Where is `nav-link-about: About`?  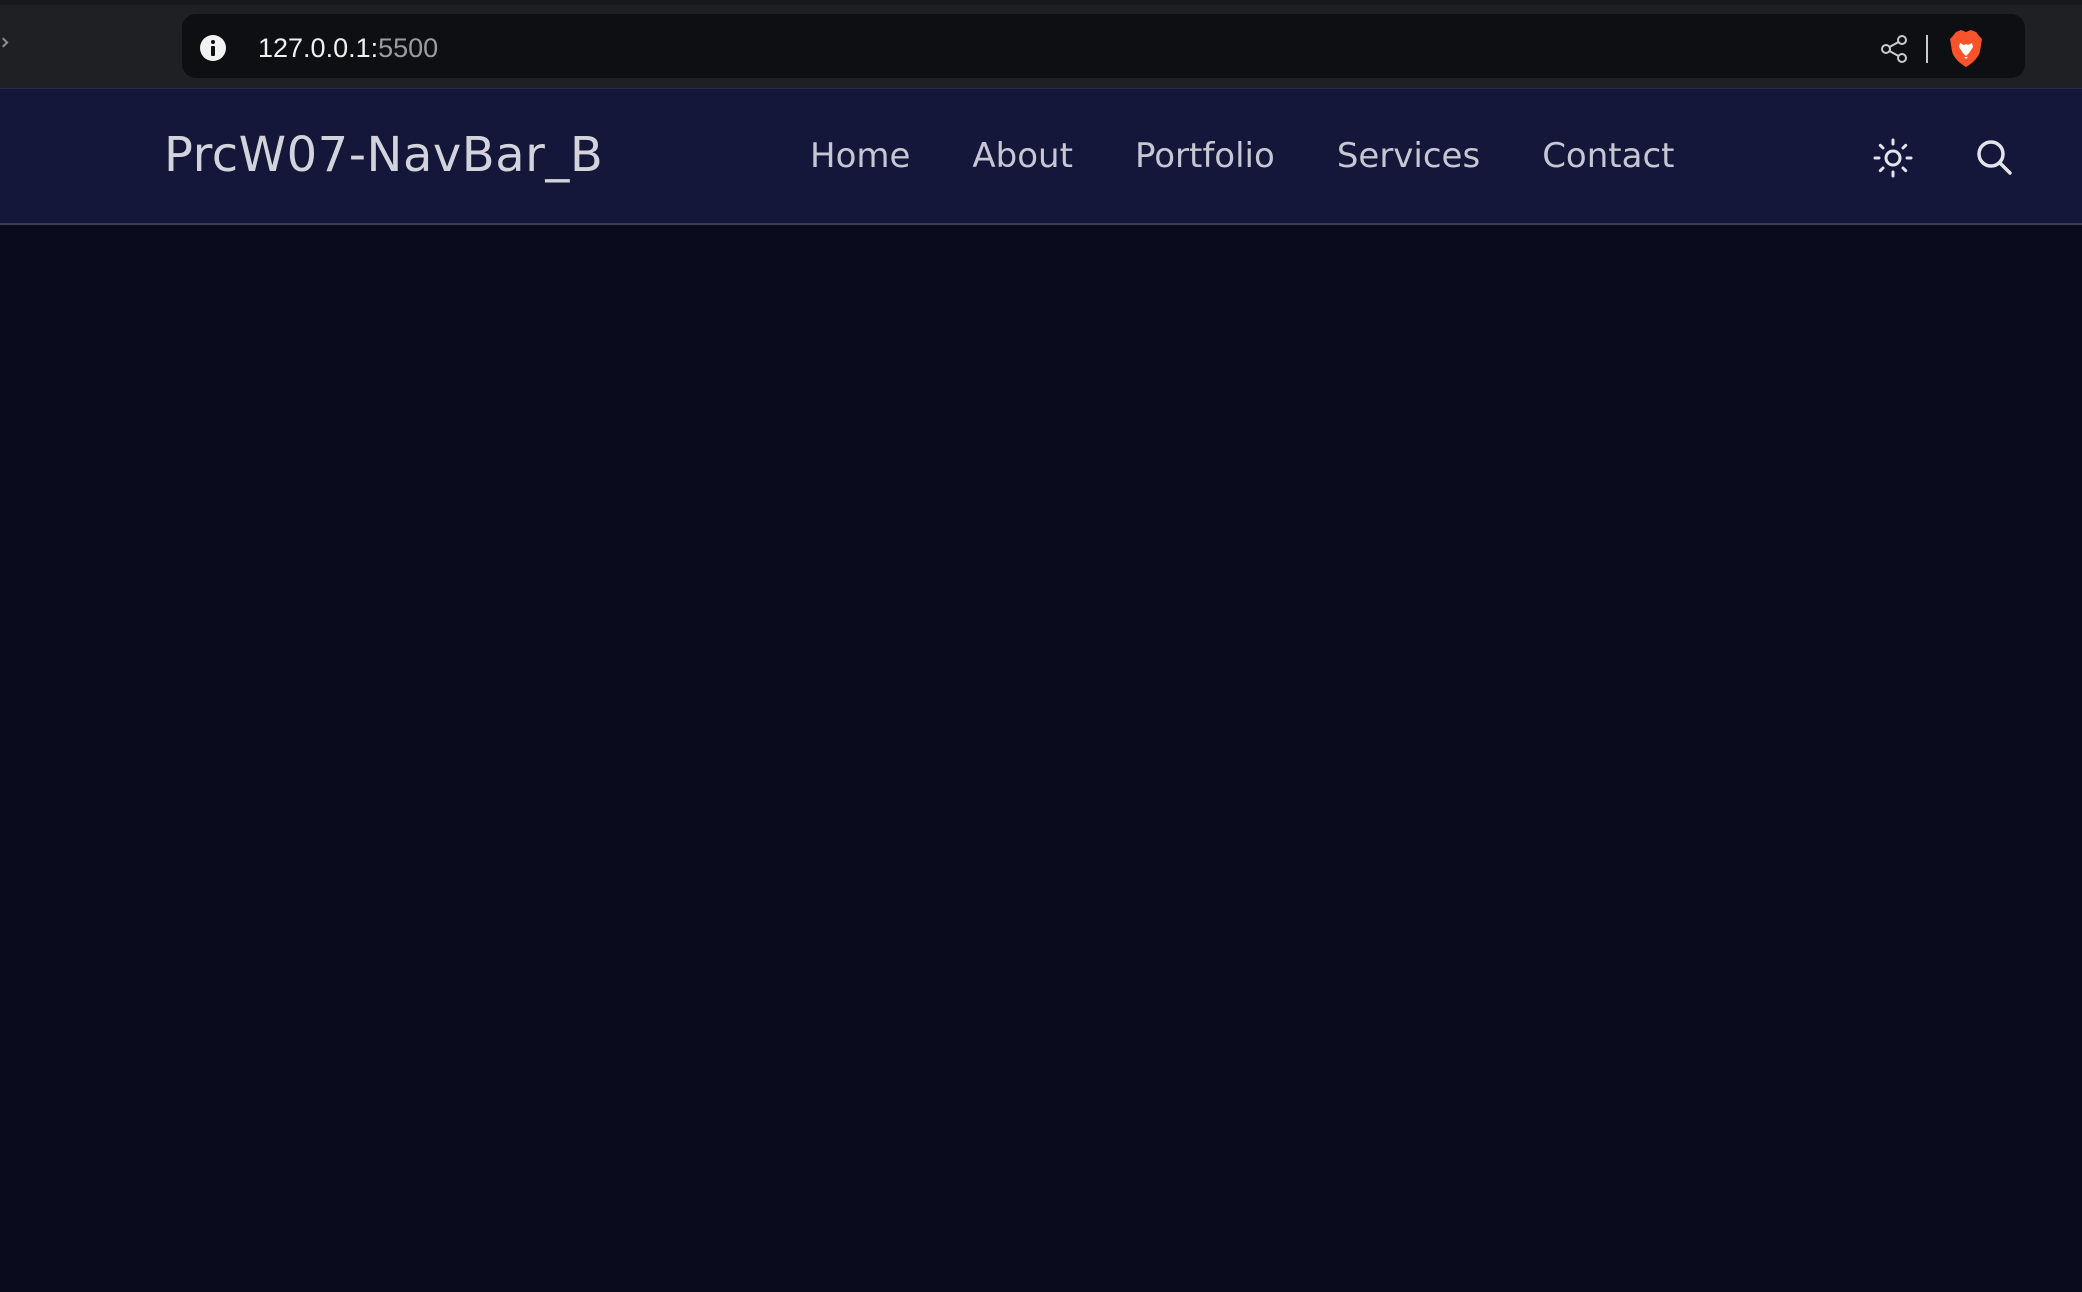
nav-link-about: About is located at coordinates (1022, 156).